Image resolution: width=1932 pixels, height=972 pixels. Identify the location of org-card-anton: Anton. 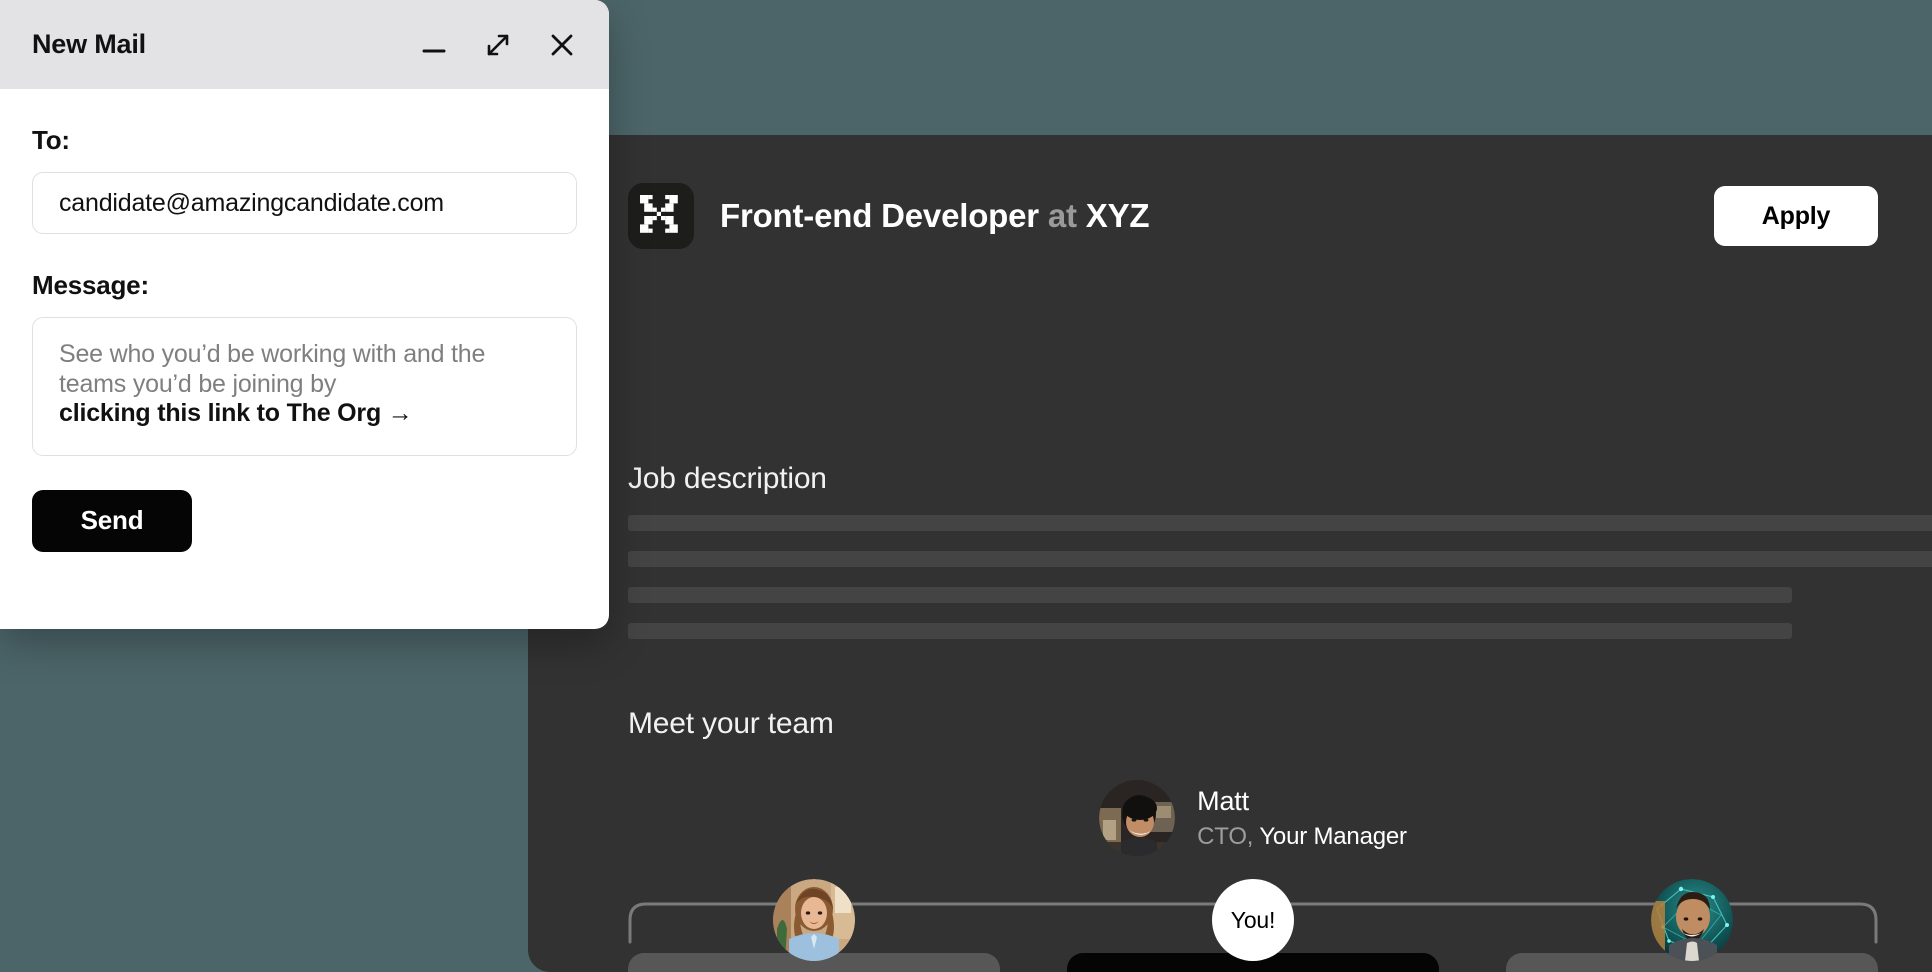
(1692, 925).